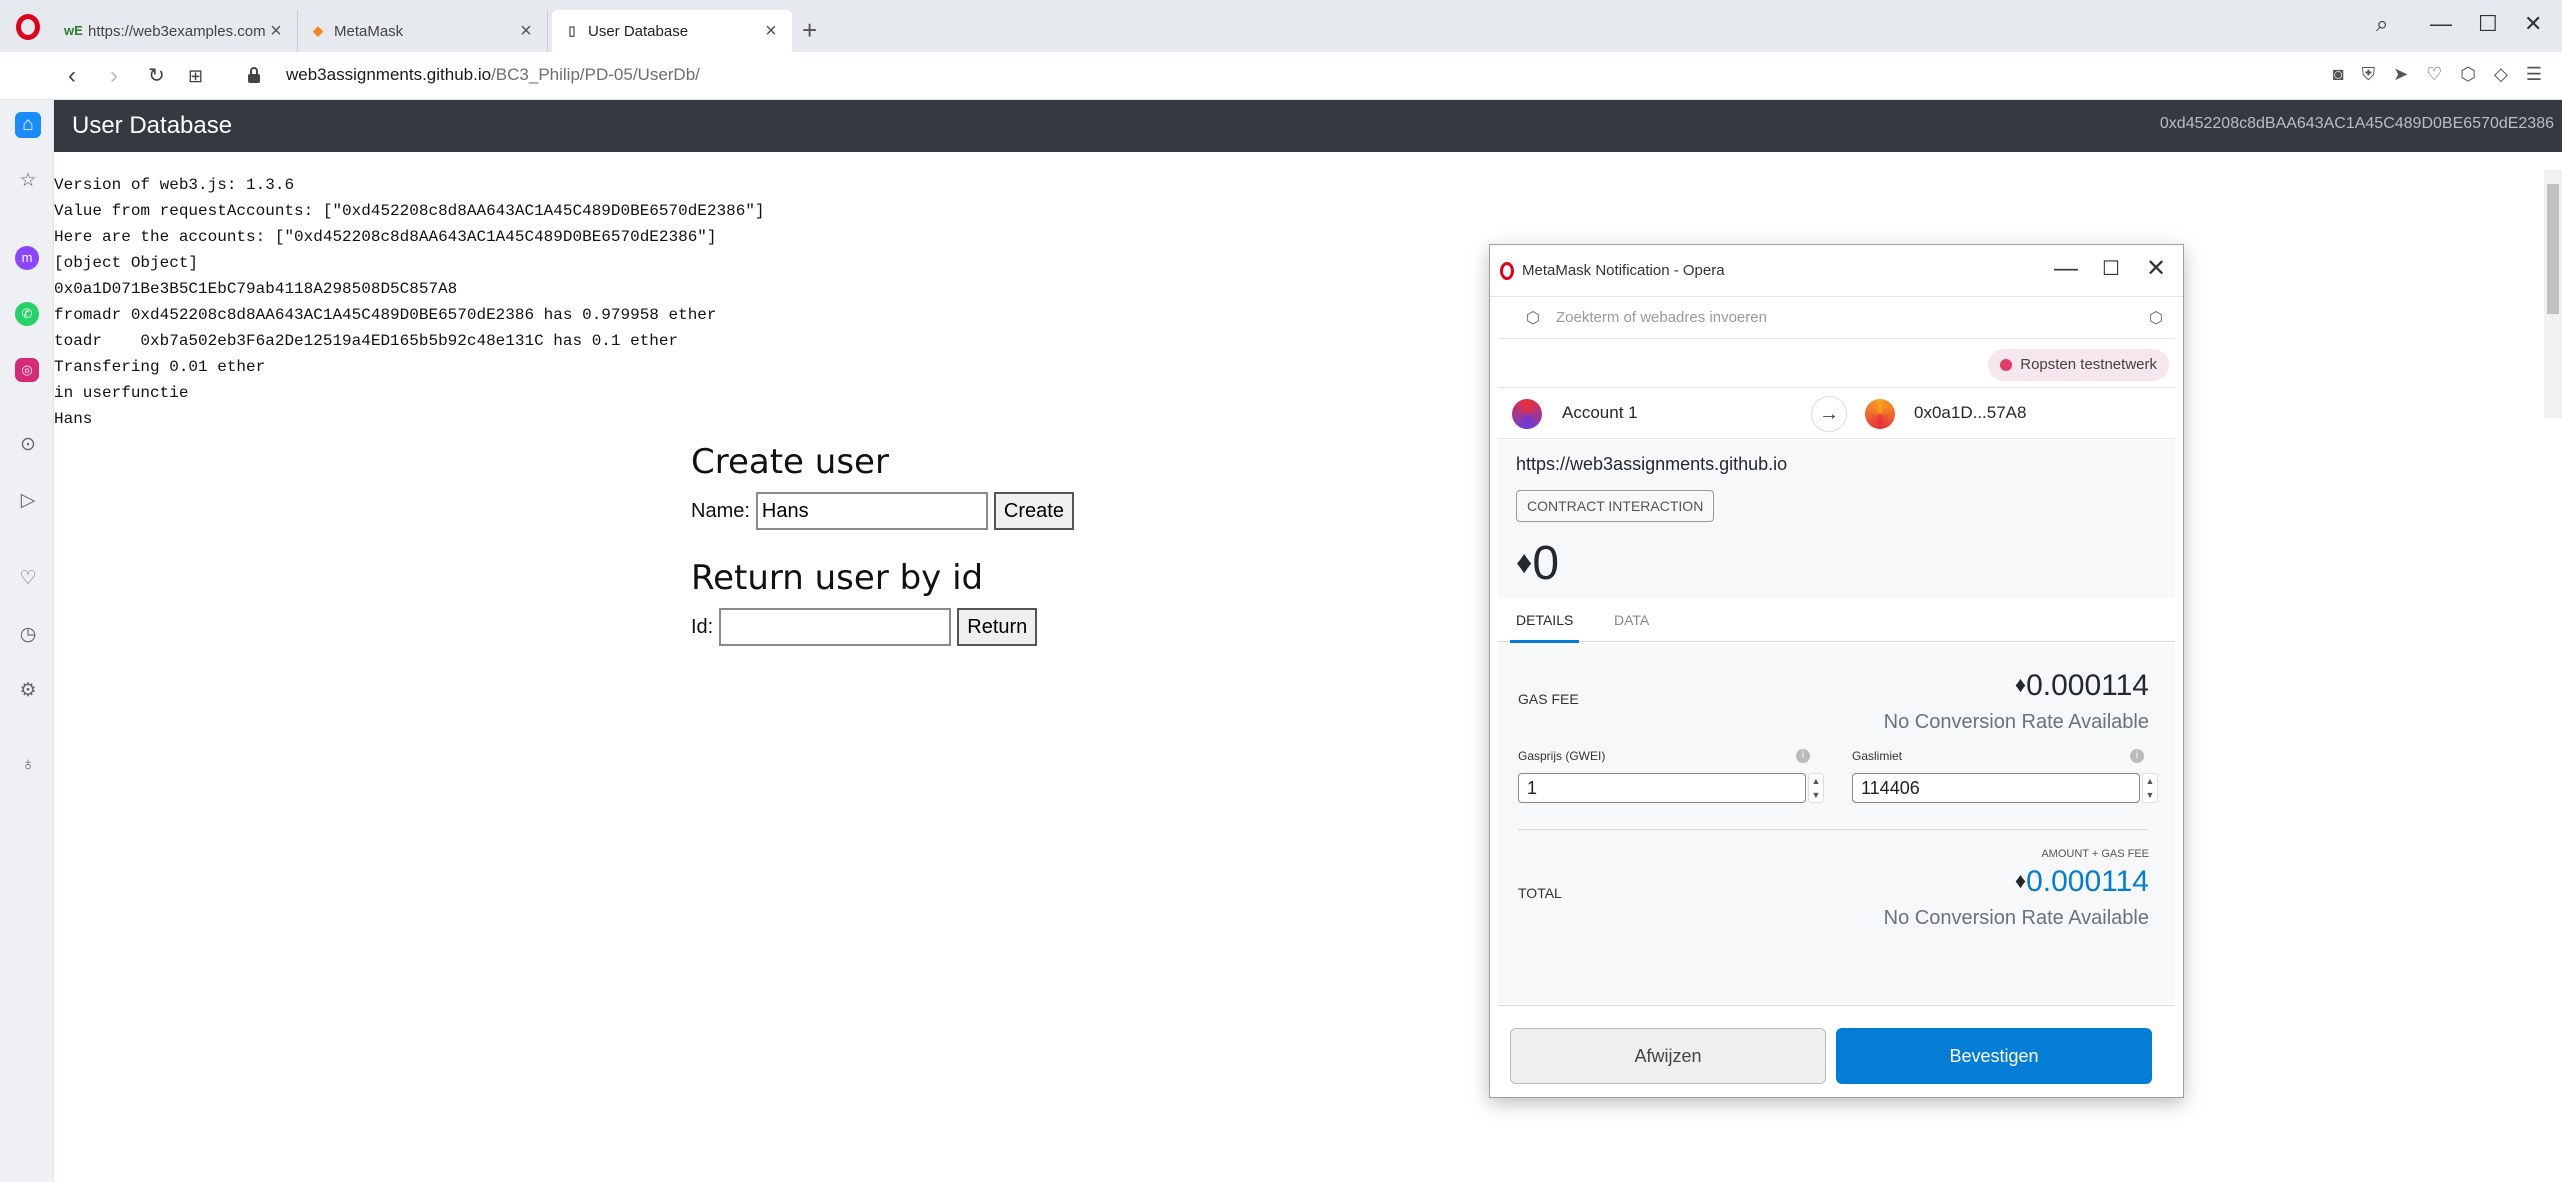 The image size is (2562, 1182). What do you see at coordinates (1833, 829) in the screenshot?
I see `divider` at bounding box center [1833, 829].